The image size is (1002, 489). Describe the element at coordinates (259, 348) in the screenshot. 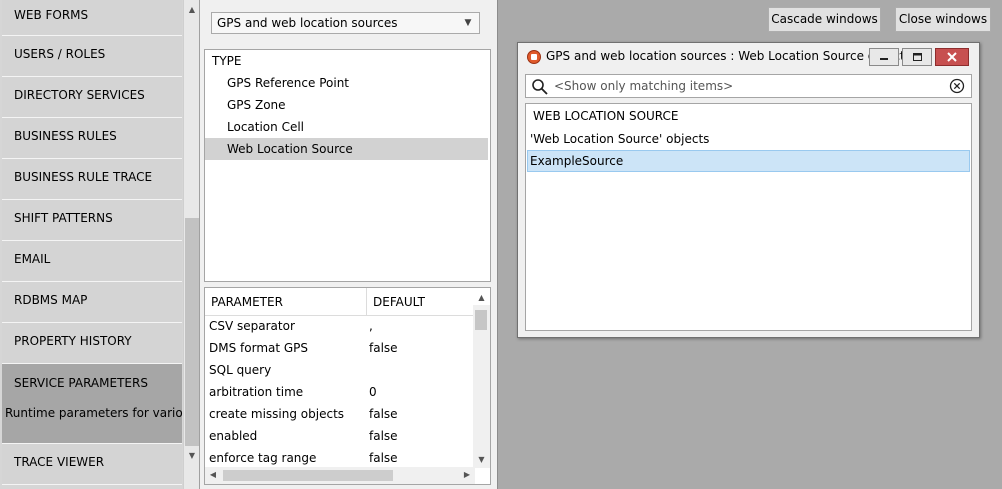

I see `parameter-name: DMS format GPS` at that location.